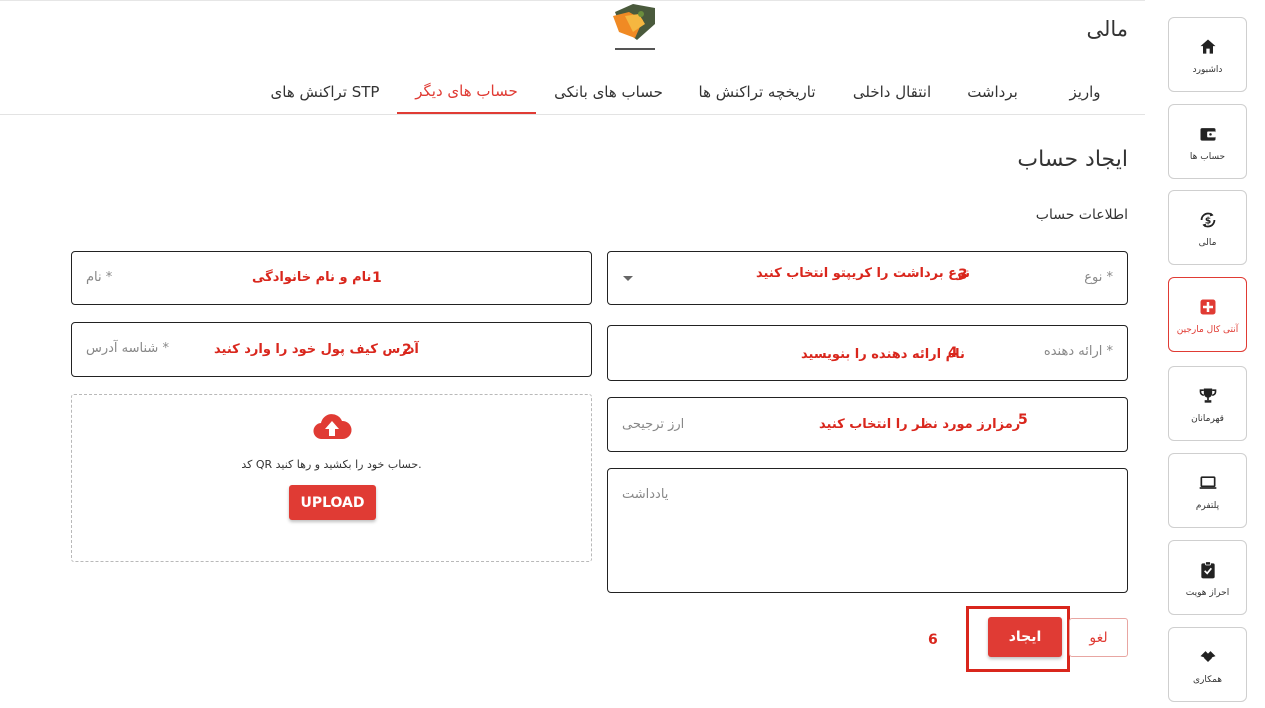  I want to click on preferred-currency-step-number: 5, so click(1023, 420).